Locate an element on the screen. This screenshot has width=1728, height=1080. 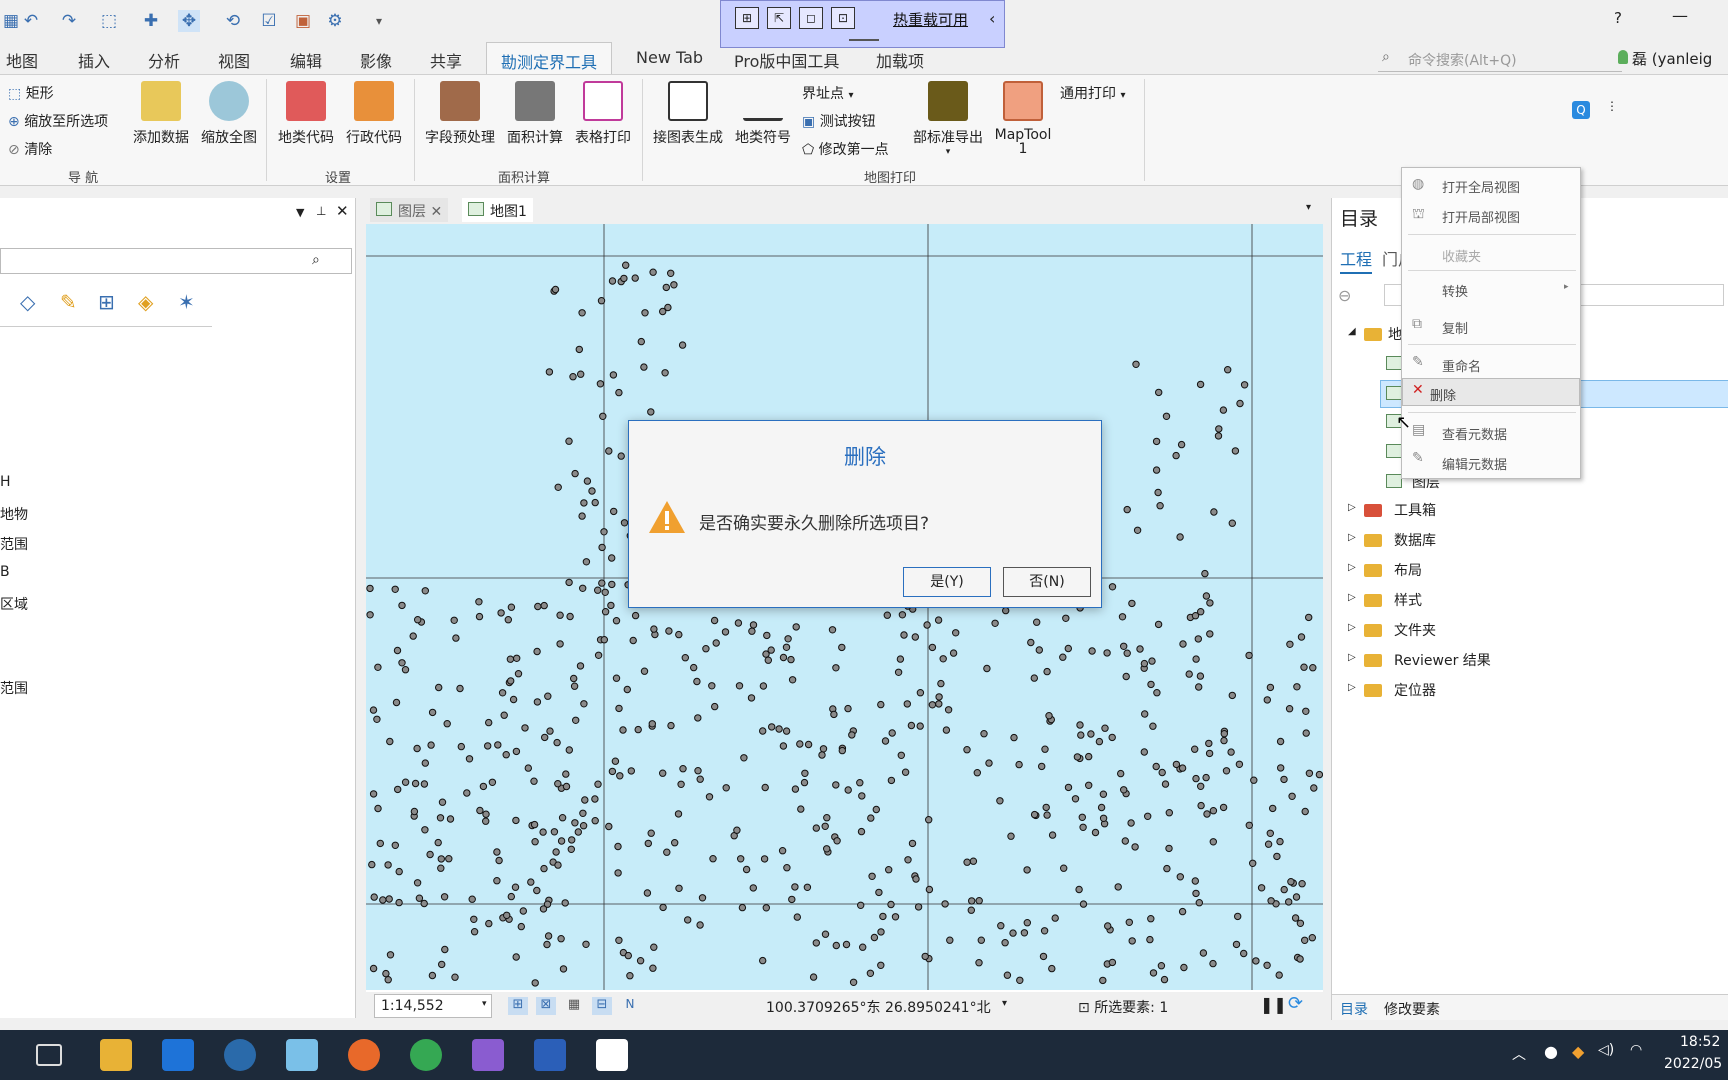
hotreload-tool-4-icon: ⊡ is located at coordinates (843, 18).